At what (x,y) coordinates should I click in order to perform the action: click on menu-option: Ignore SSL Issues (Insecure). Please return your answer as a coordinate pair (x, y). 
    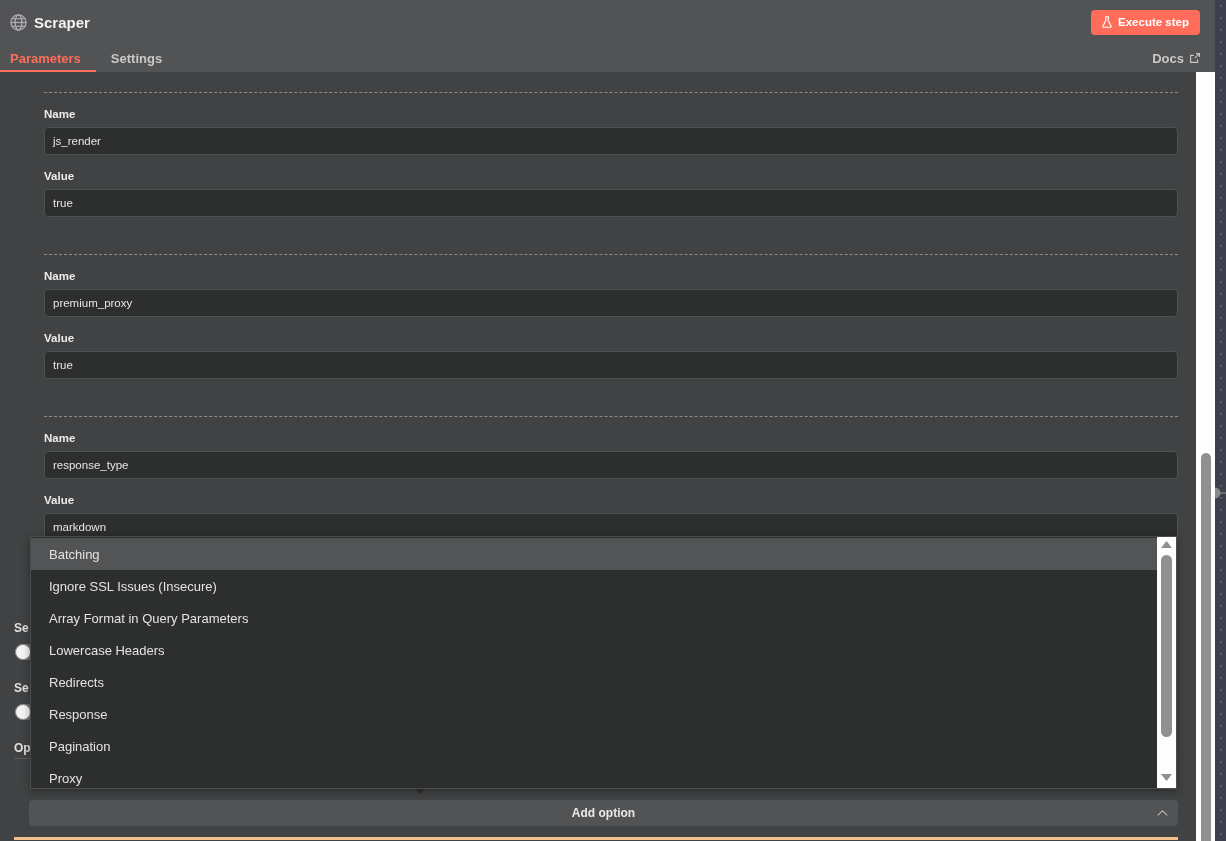
    Looking at the image, I should click on (594, 586).